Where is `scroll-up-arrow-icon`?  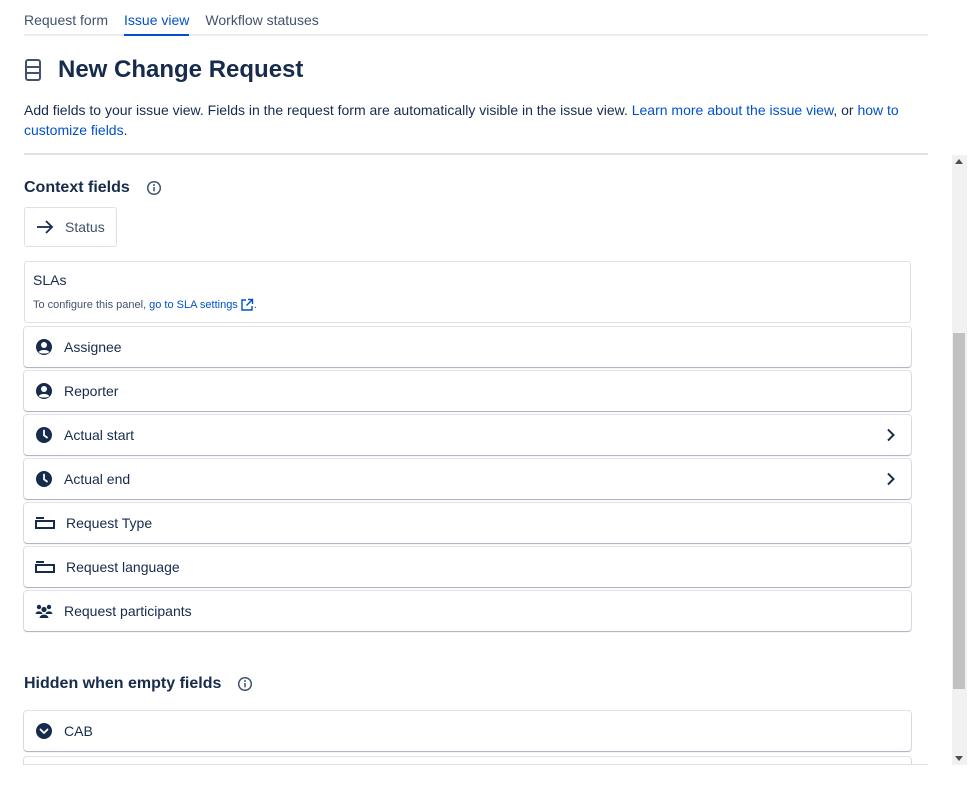
scroll-up-arrow-icon is located at coordinates (959, 161).